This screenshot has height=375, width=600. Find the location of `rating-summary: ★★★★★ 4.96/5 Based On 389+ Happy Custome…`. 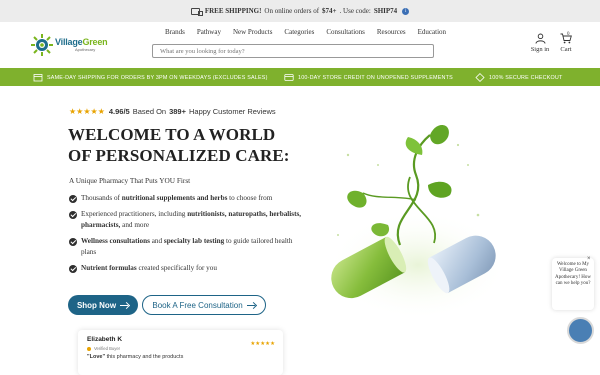

rating-summary: ★★★★★ 4.96/5 Based On 389+ Happy Custome… is located at coordinates (172, 111).